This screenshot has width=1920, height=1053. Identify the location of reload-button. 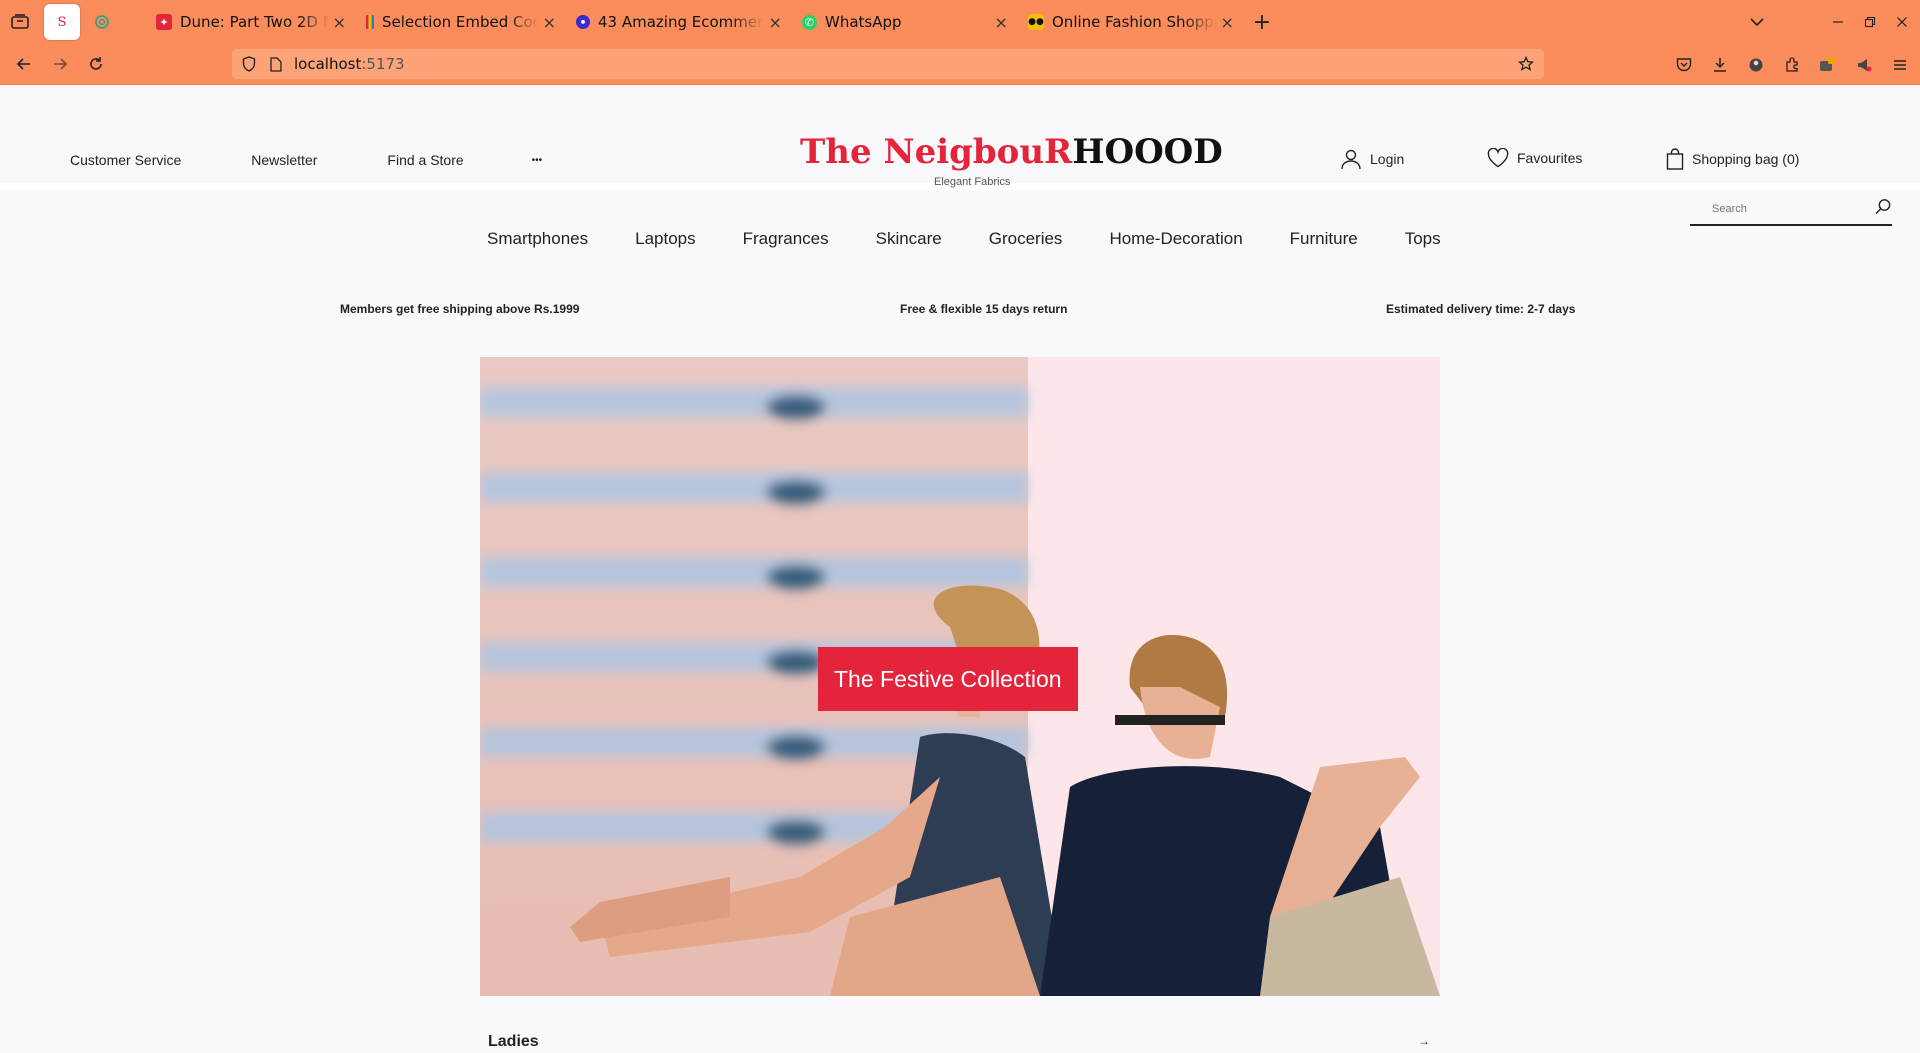
(96, 64).